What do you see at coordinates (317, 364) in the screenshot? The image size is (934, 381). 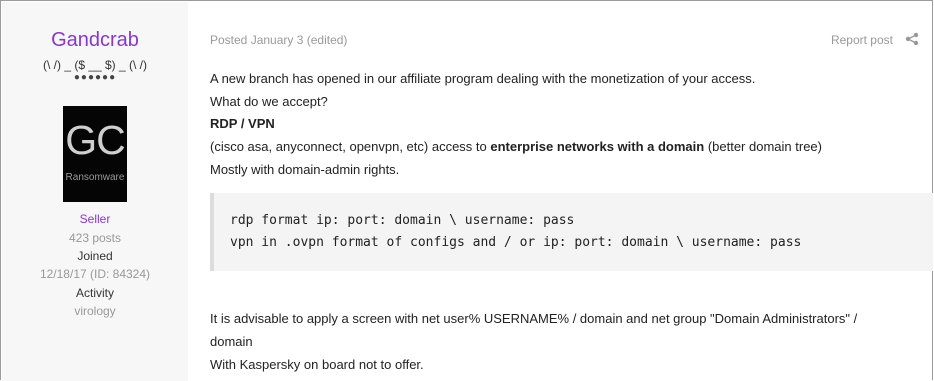 I see `post-text-line: With Kaspersky on board not to offer.` at bounding box center [317, 364].